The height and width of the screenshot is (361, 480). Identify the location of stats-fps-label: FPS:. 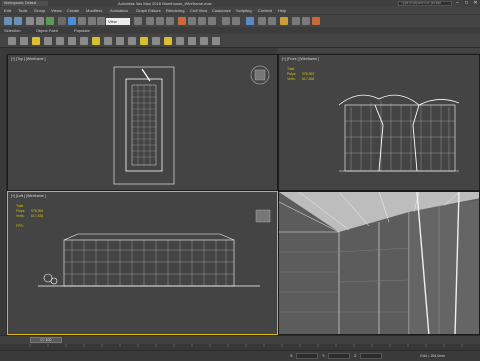
(20, 226).